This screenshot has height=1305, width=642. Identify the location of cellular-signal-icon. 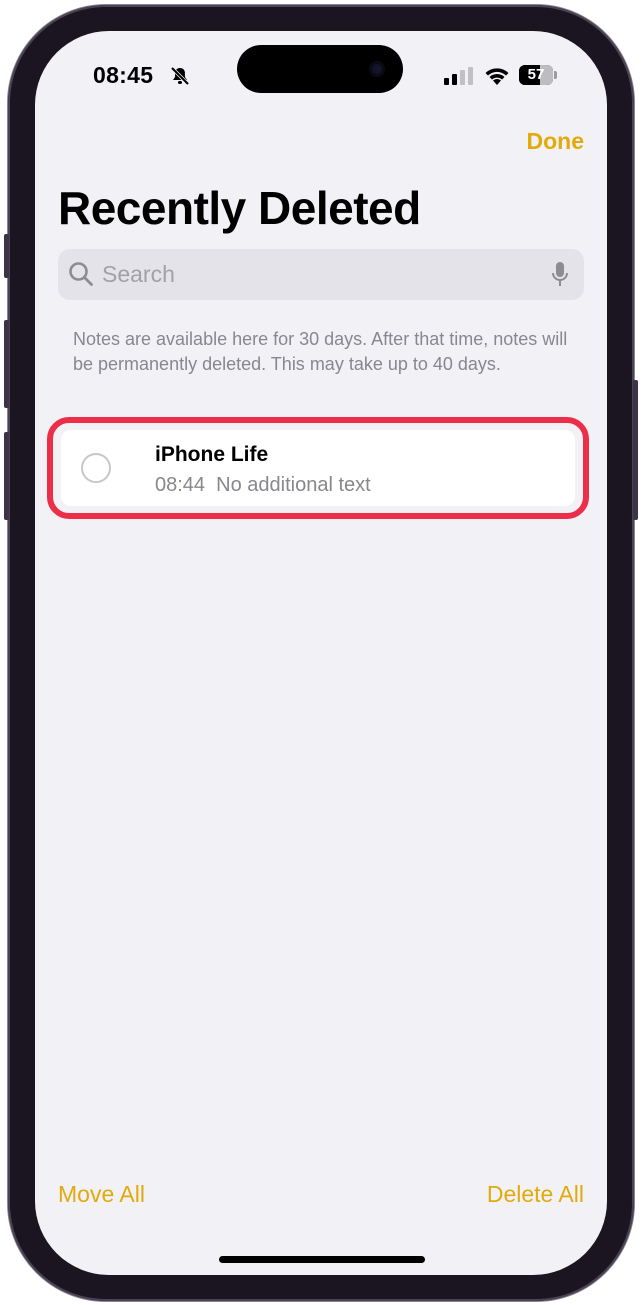
(458, 76).